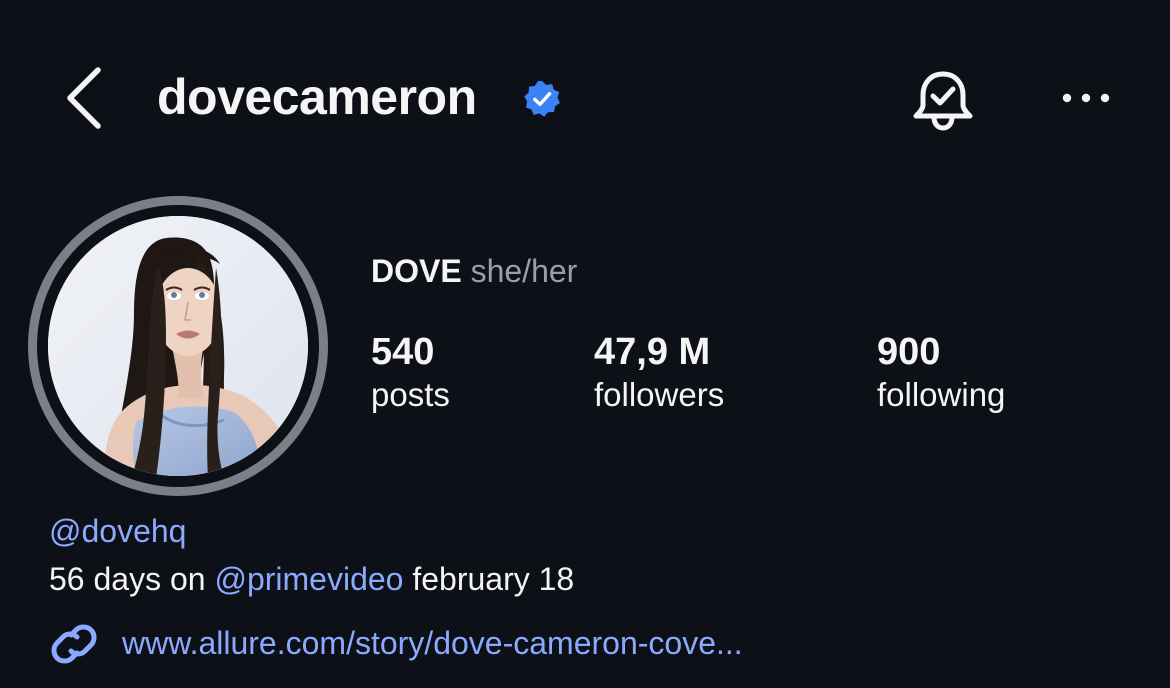 The image size is (1170, 688). I want to click on avatar, so click(178, 346).